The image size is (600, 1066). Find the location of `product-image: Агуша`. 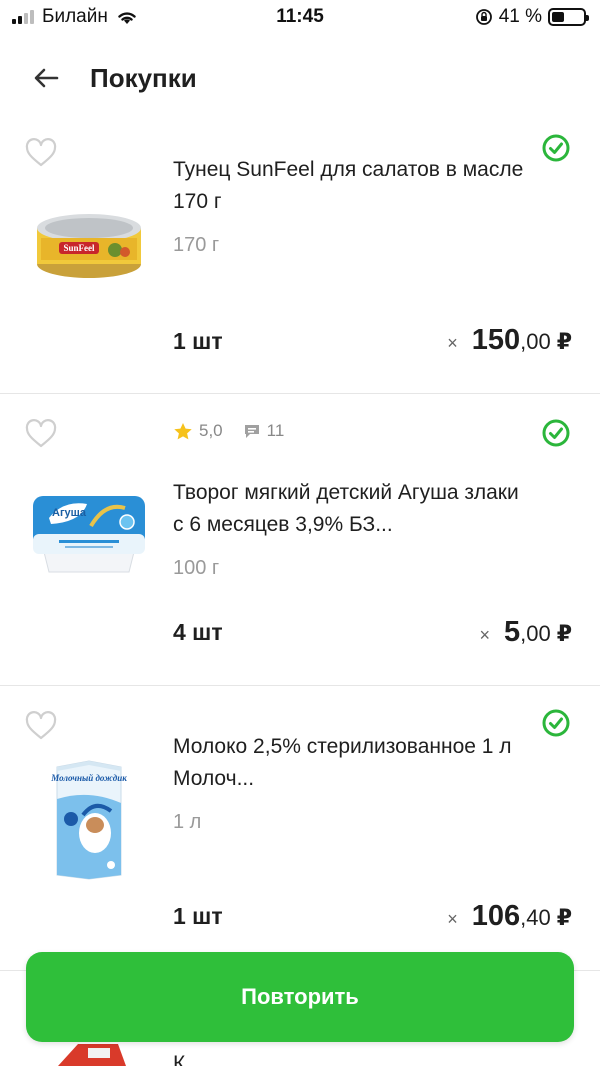

product-image: Агуша is located at coordinates (89, 532).